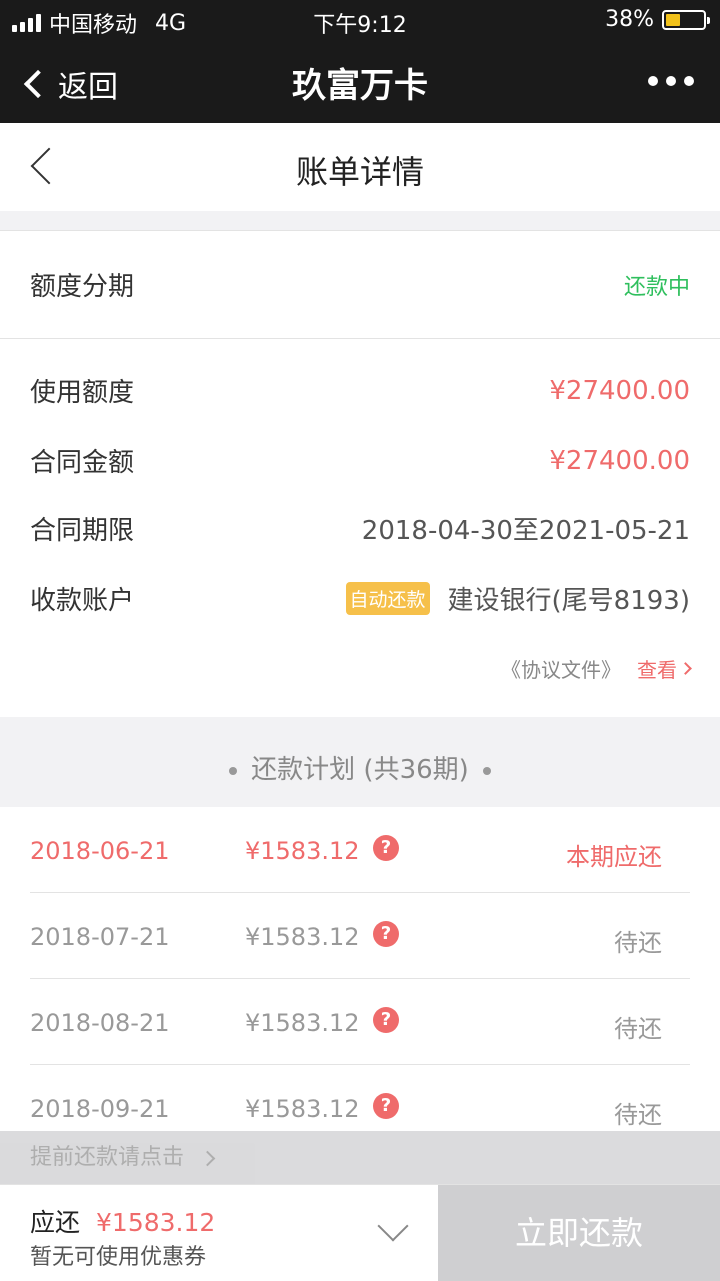 This screenshot has width=720, height=1281. I want to click on field-row-contract-term: 合同期限 2018-04-30至2021-05-21, so click(360, 528).